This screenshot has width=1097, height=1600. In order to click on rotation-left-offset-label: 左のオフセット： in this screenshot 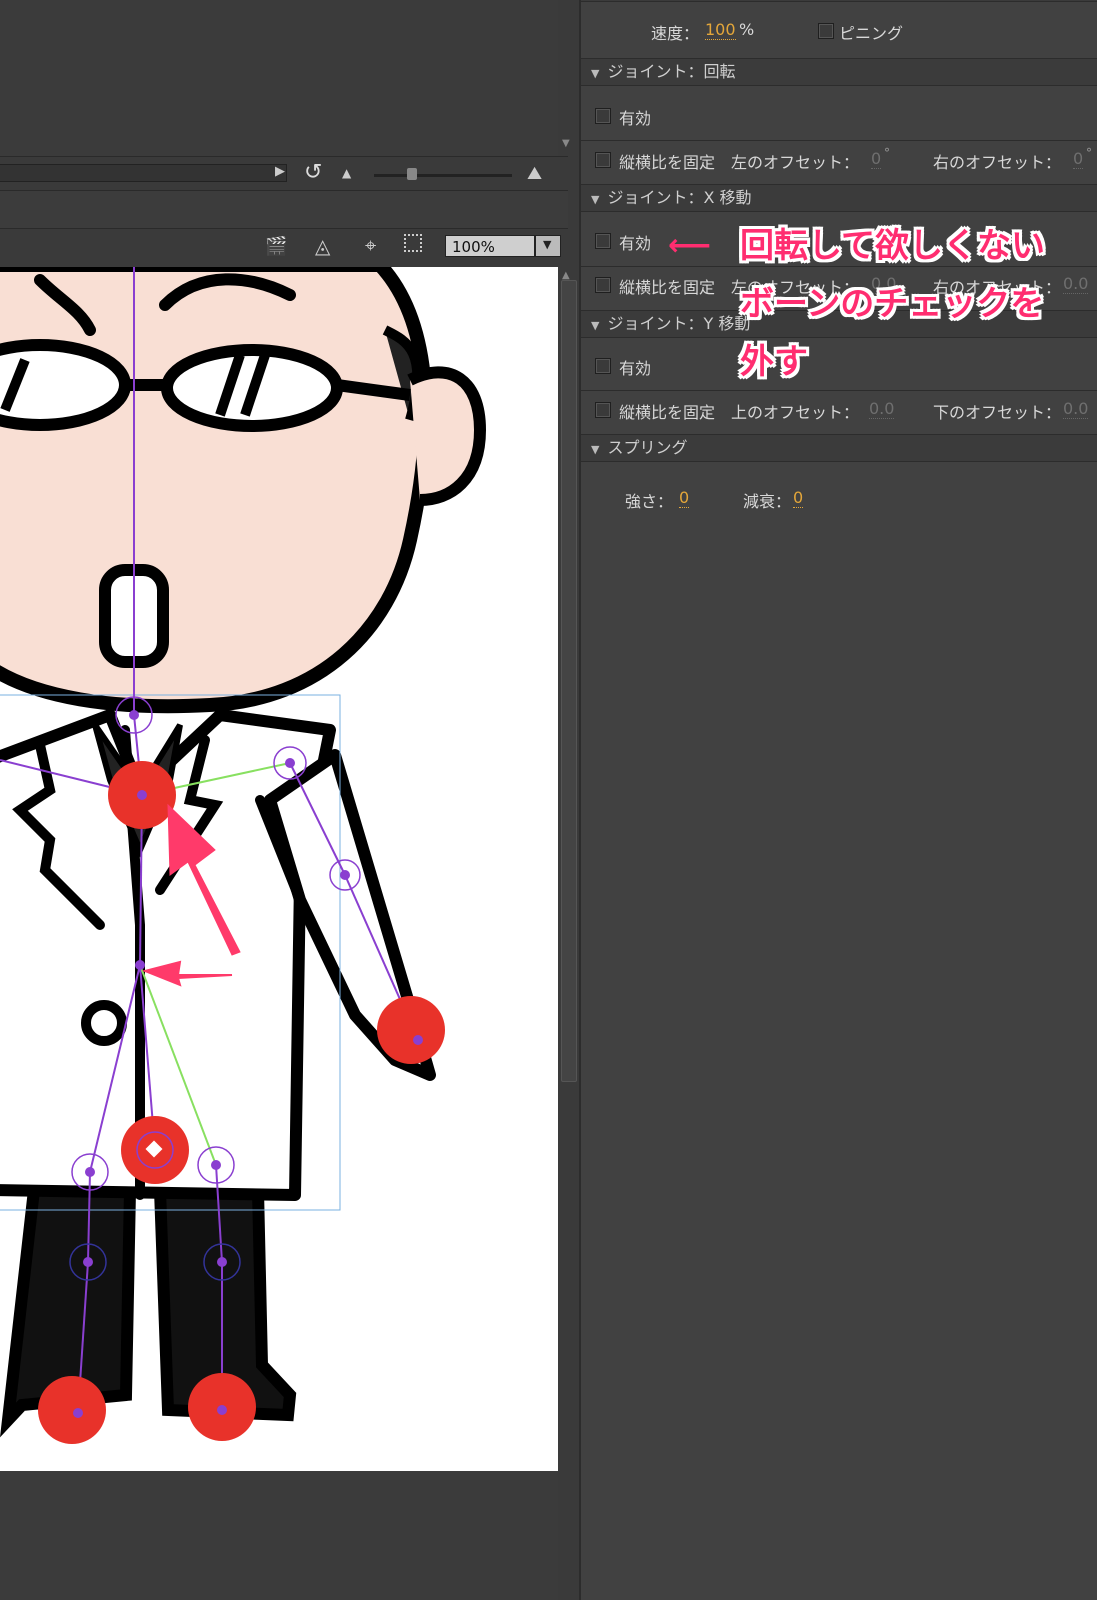, I will do `click(795, 162)`.